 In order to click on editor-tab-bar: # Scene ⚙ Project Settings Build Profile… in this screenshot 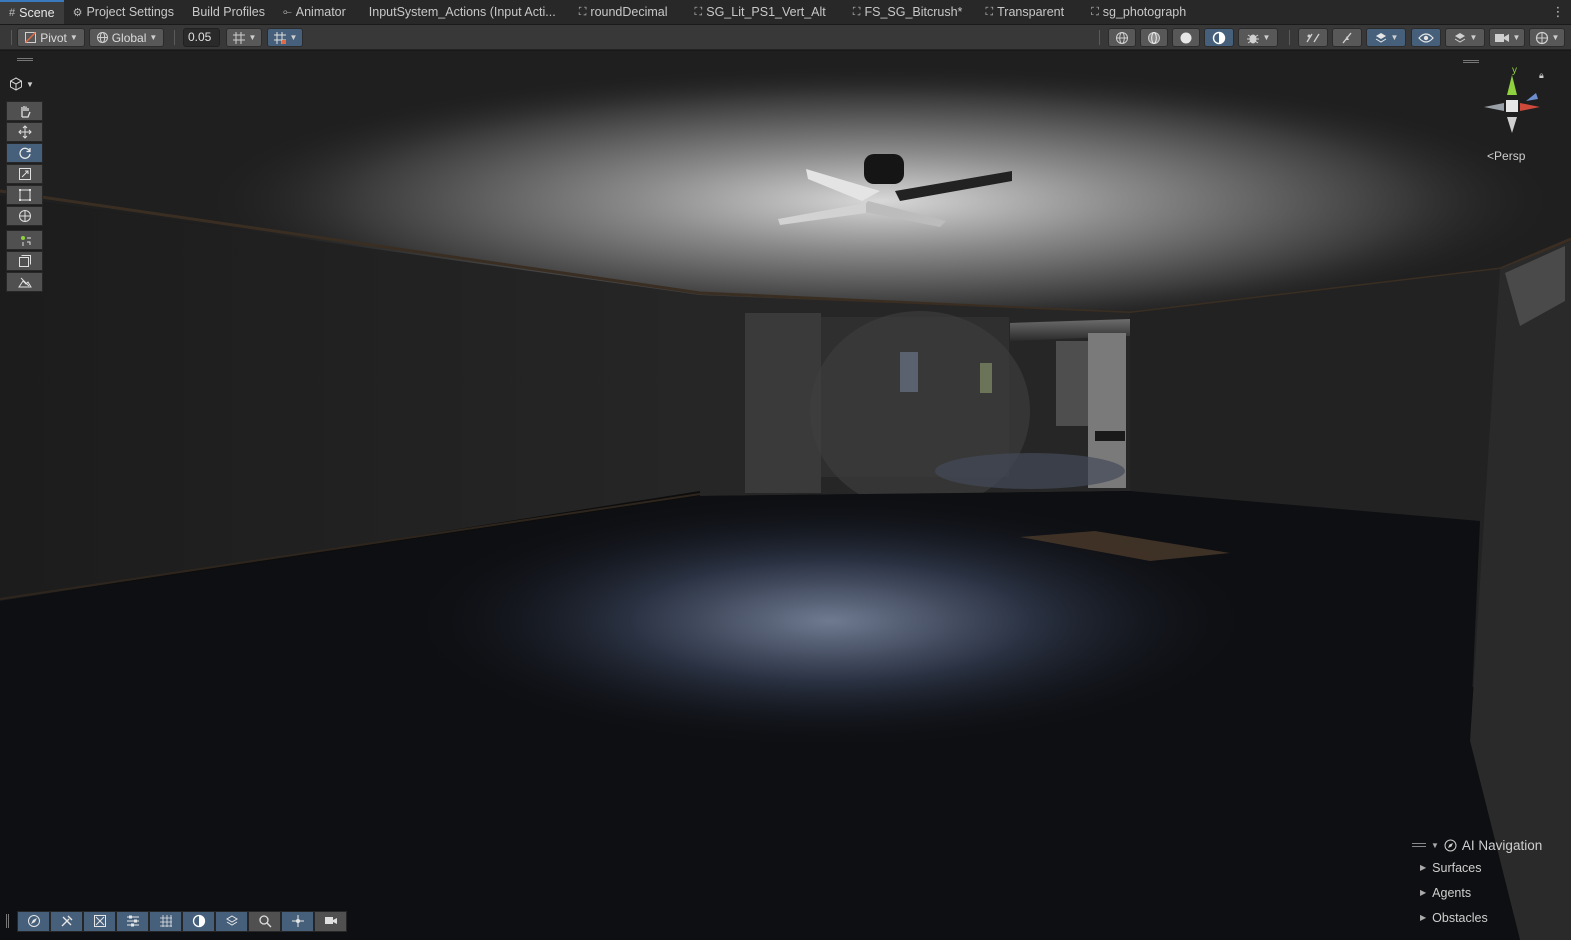, I will do `click(785, 12)`.